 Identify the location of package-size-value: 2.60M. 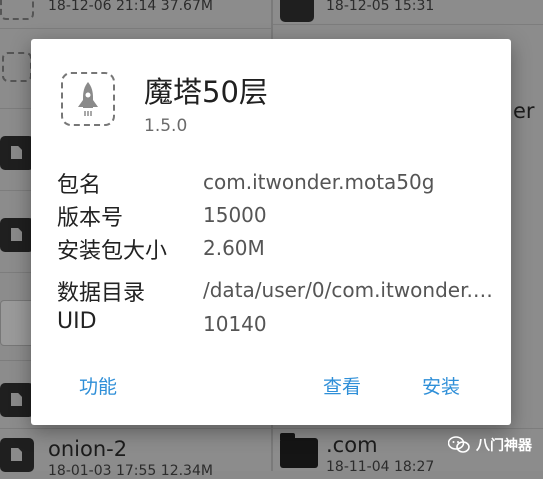
(234, 248).